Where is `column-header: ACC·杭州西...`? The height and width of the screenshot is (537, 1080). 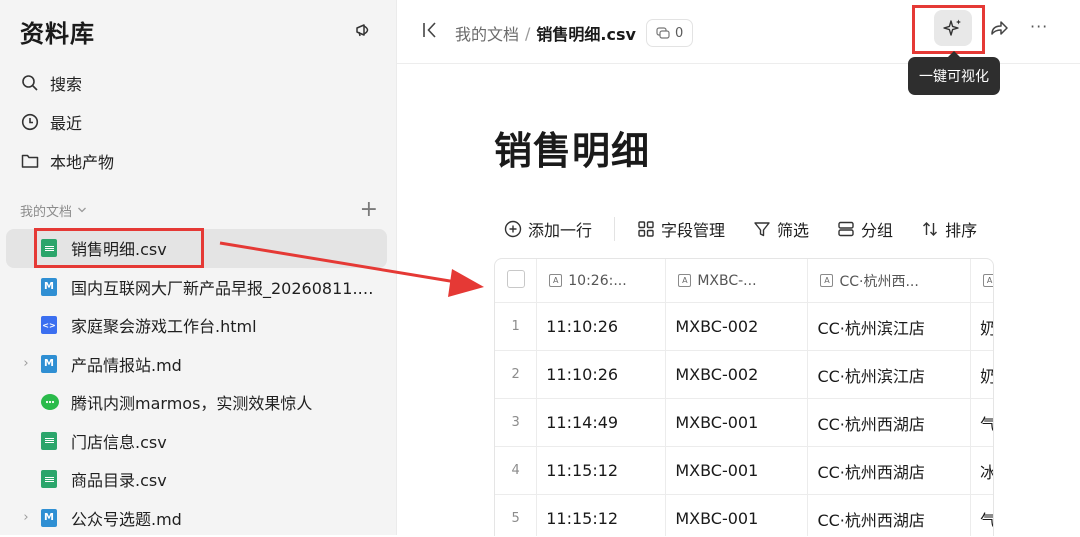
column-header: ACC·杭州西... is located at coordinates (889, 281).